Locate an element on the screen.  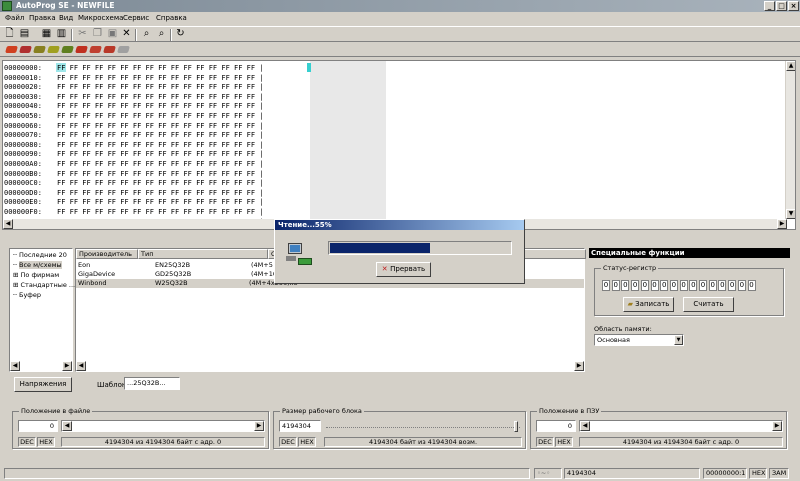
paste-icon: ▣ is located at coordinates (112, 33).